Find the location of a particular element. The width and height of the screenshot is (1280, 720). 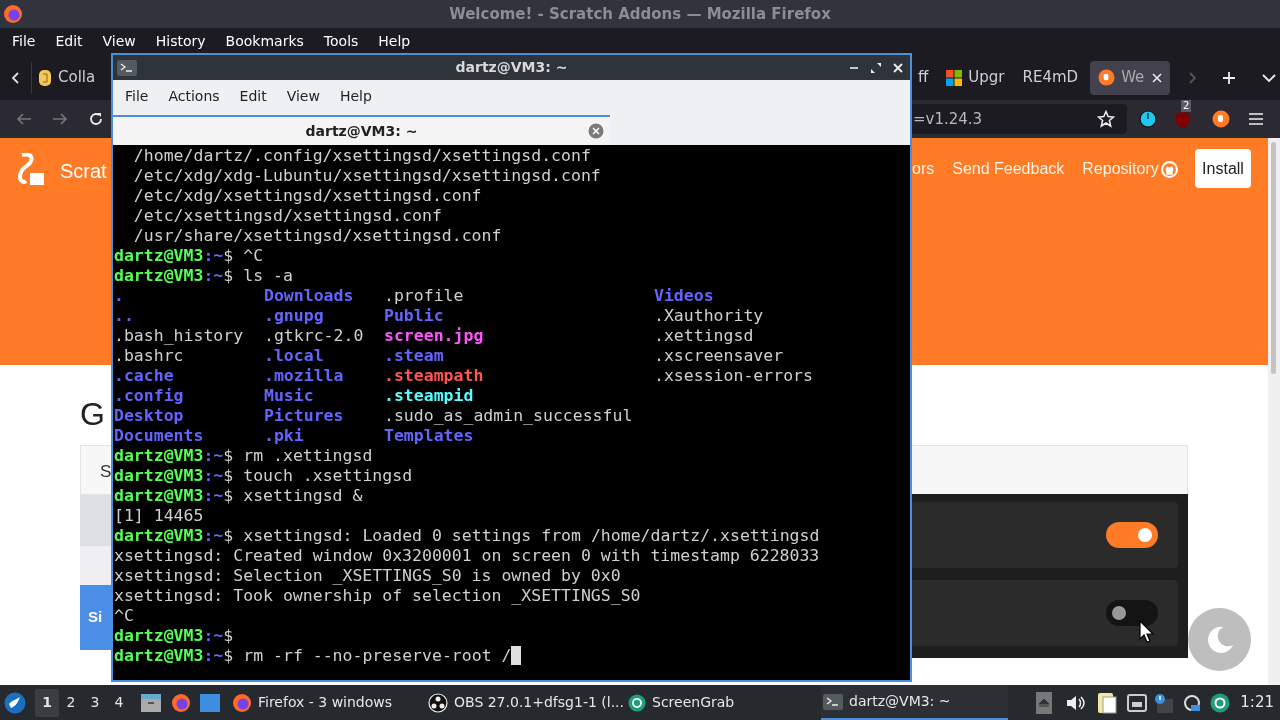

screen-record-icon is located at coordinates (1192, 702).